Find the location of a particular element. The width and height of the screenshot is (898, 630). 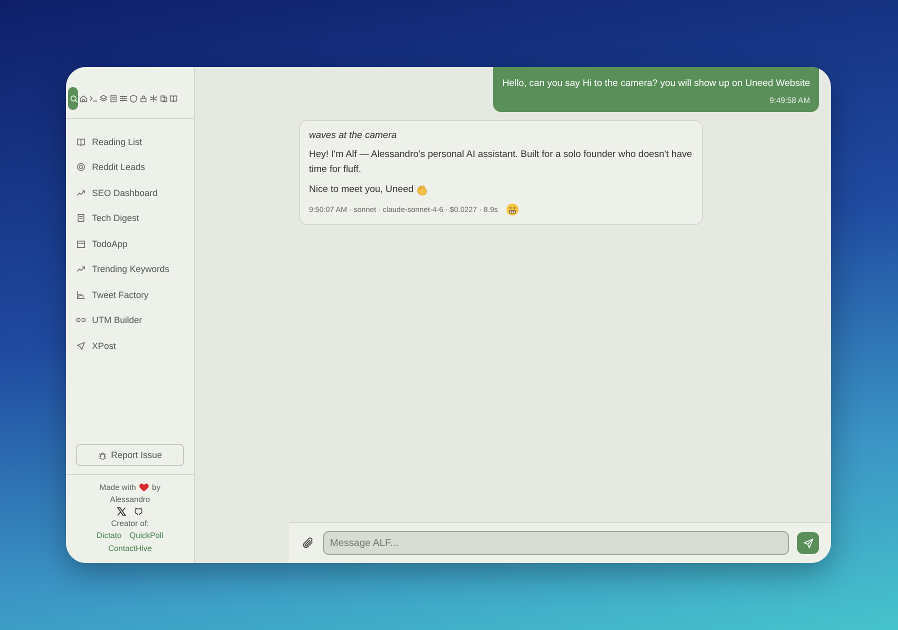

waving-hand-icon is located at coordinates (422, 190).